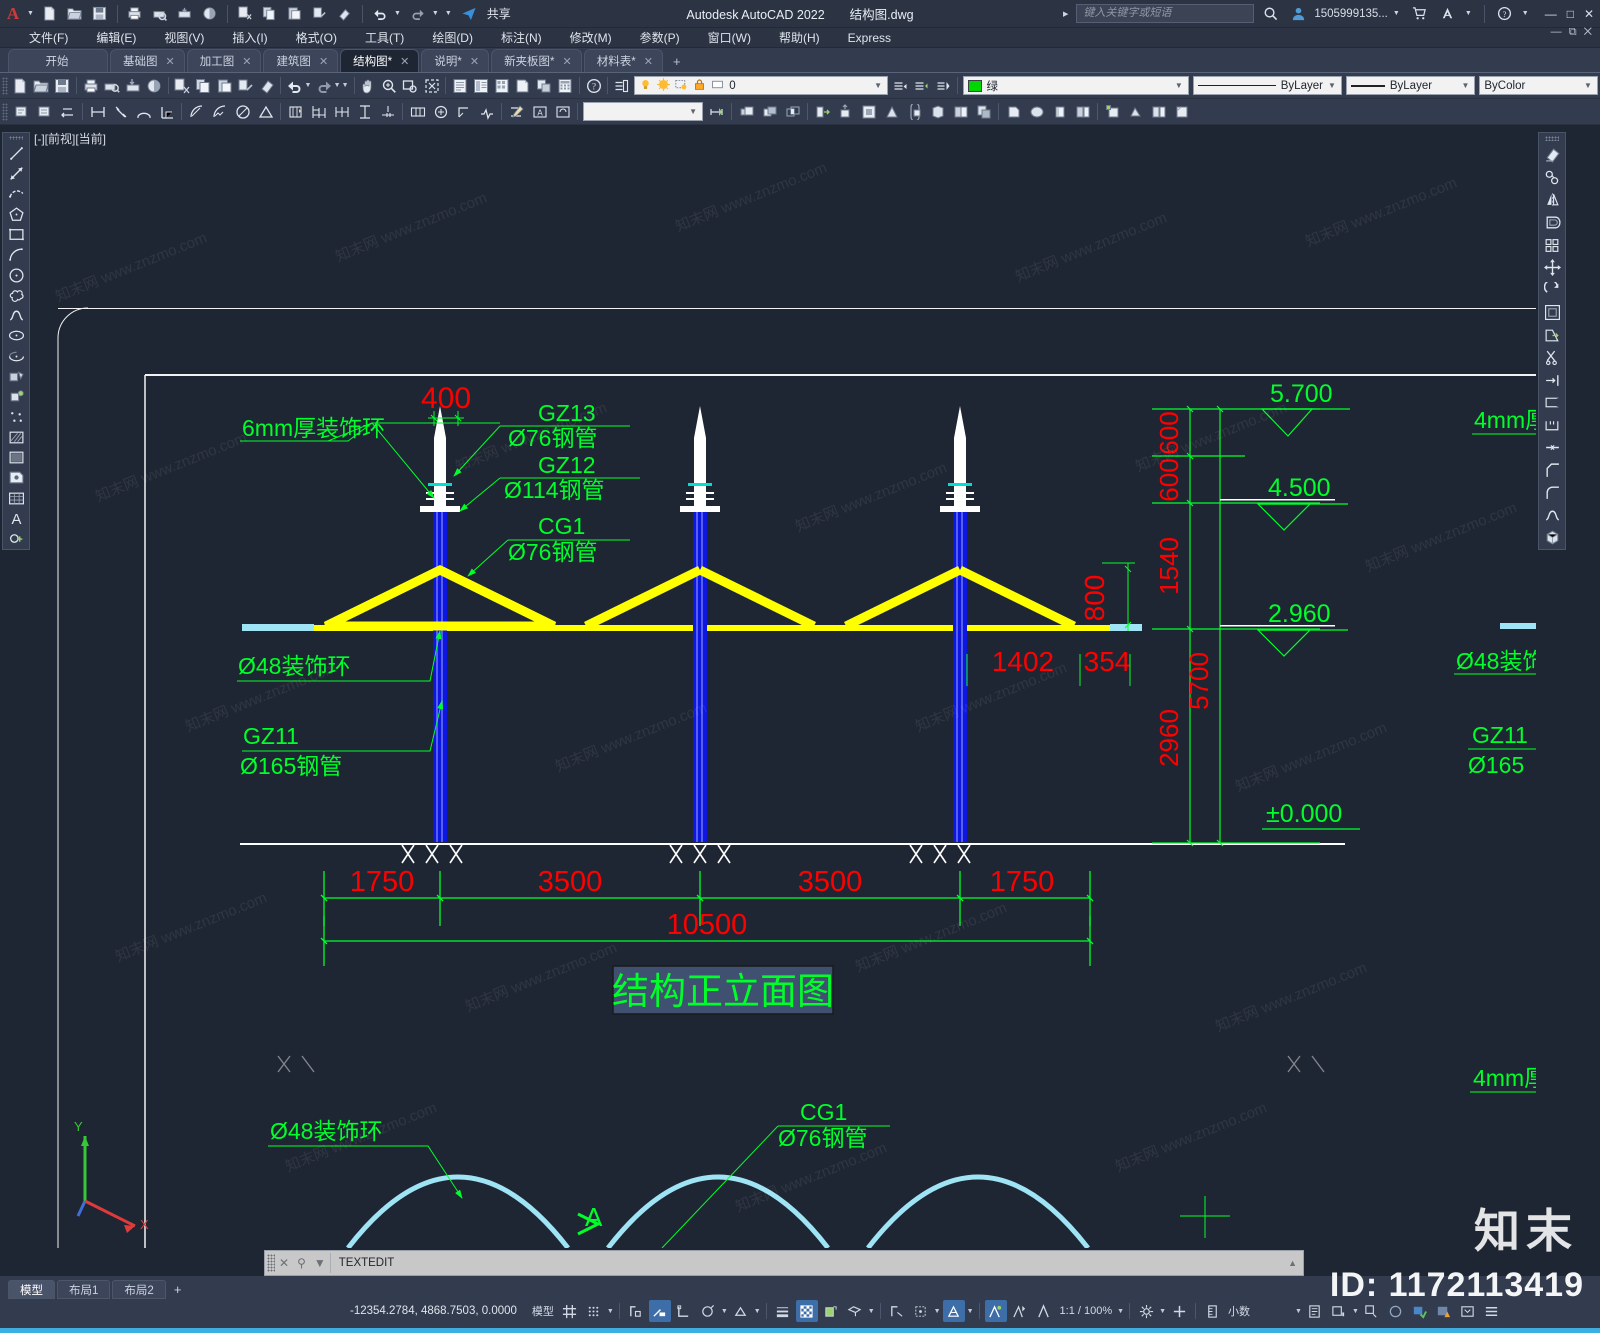 This screenshot has width=1600, height=1333. Describe the element at coordinates (459, 85) in the screenshot. I see `properties-icon` at that location.